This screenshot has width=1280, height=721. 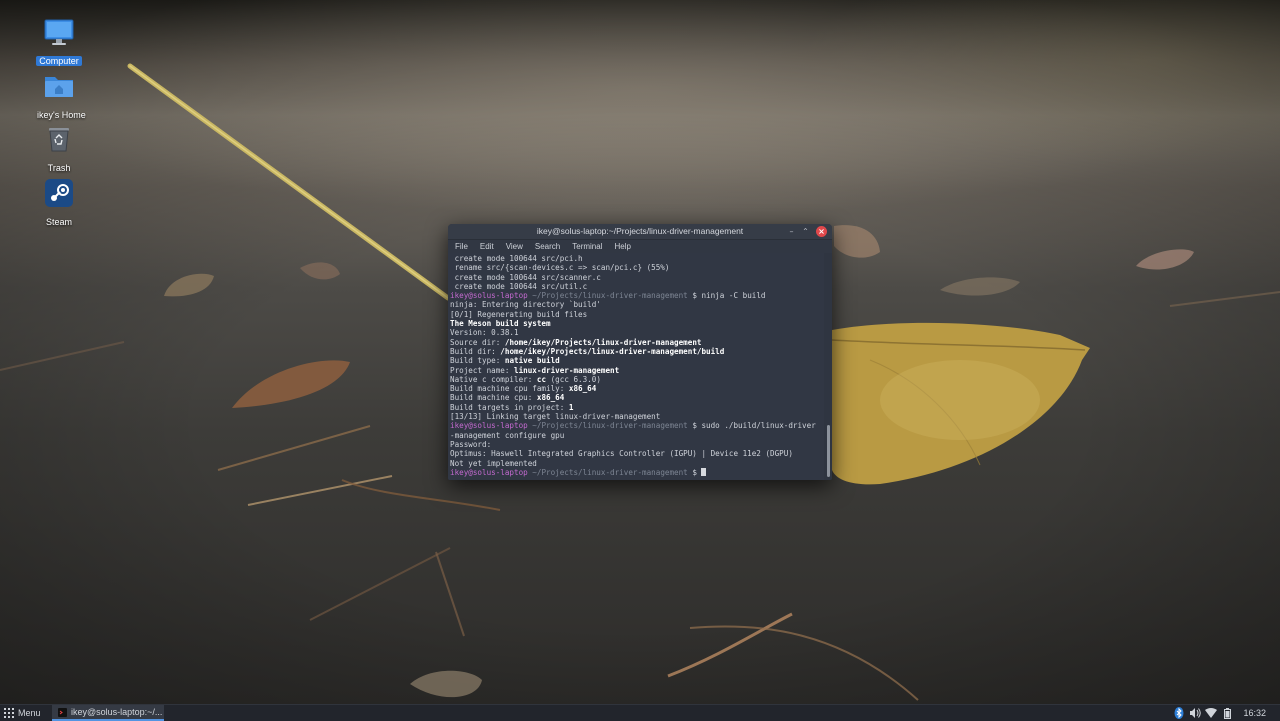 I want to click on menu-terminal: Terminal, so click(x=587, y=246).